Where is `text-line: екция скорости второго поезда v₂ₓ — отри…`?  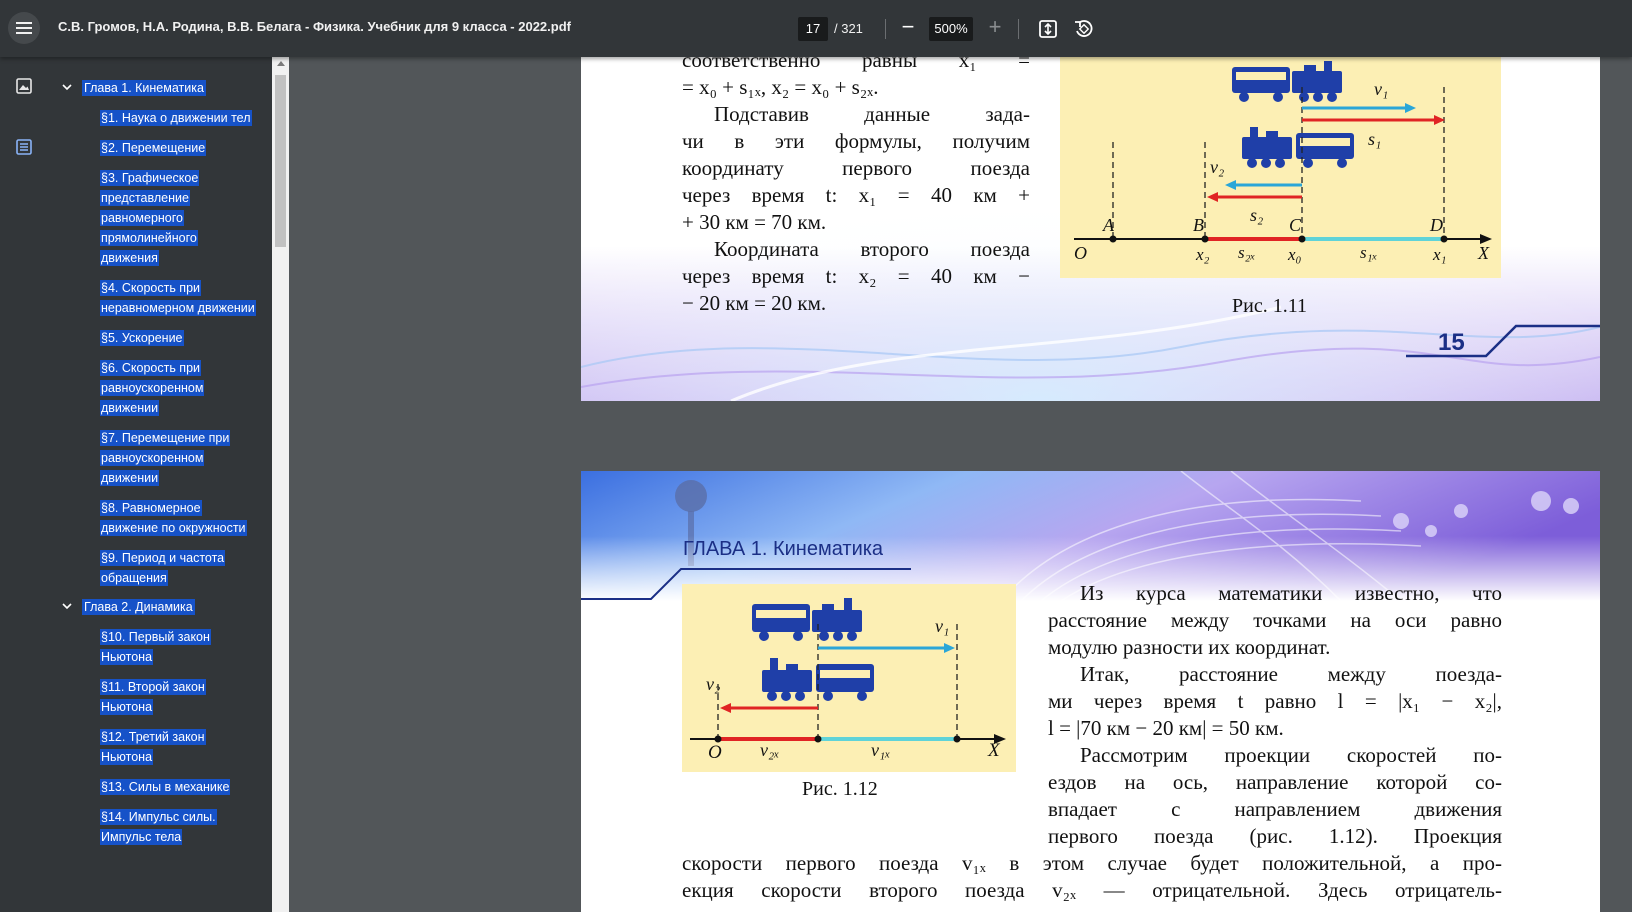
text-line: екция скорости второго поезда v₂ₓ — отри… is located at coordinates (1092, 890).